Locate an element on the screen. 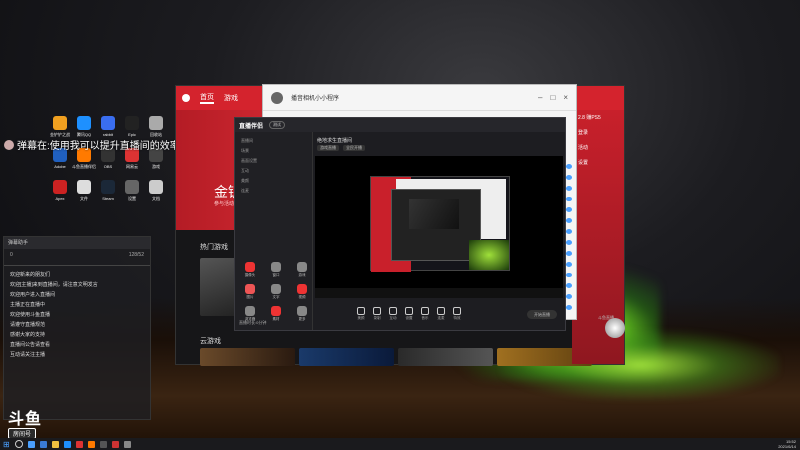  live-preview is located at coordinates (439, 227).